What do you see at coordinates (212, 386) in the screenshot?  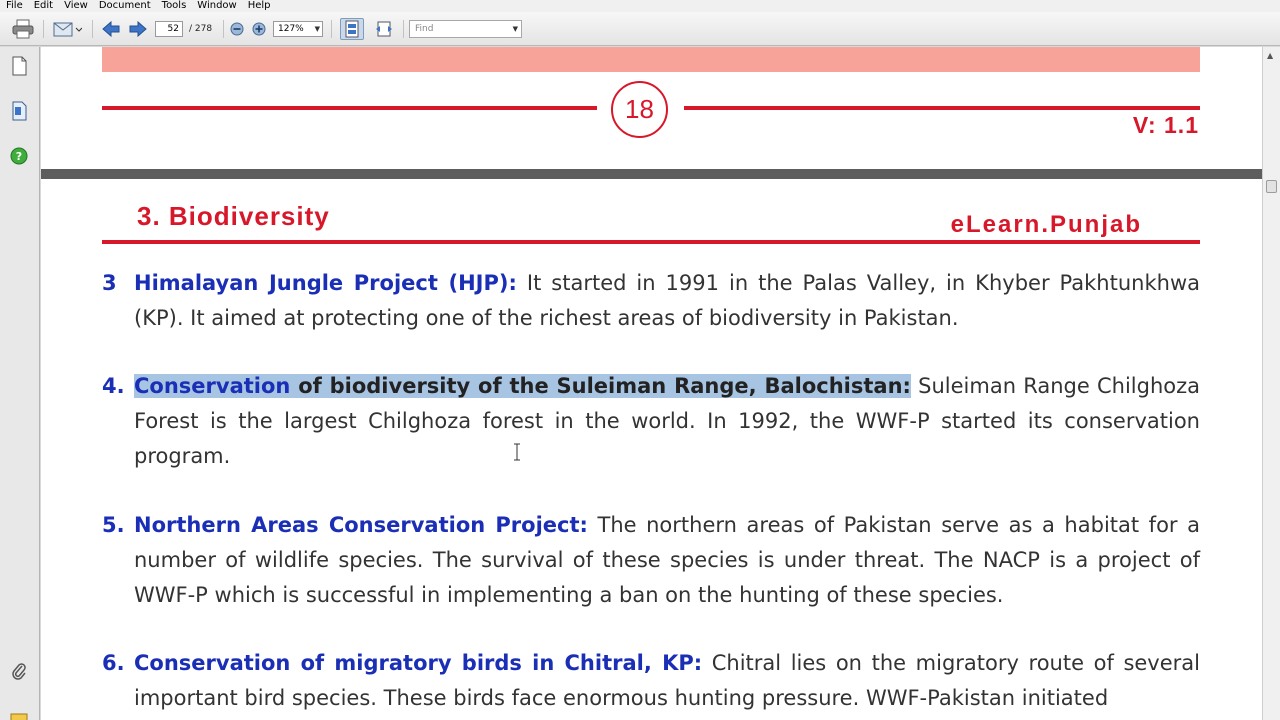 I see `item-heading: Conservation` at bounding box center [212, 386].